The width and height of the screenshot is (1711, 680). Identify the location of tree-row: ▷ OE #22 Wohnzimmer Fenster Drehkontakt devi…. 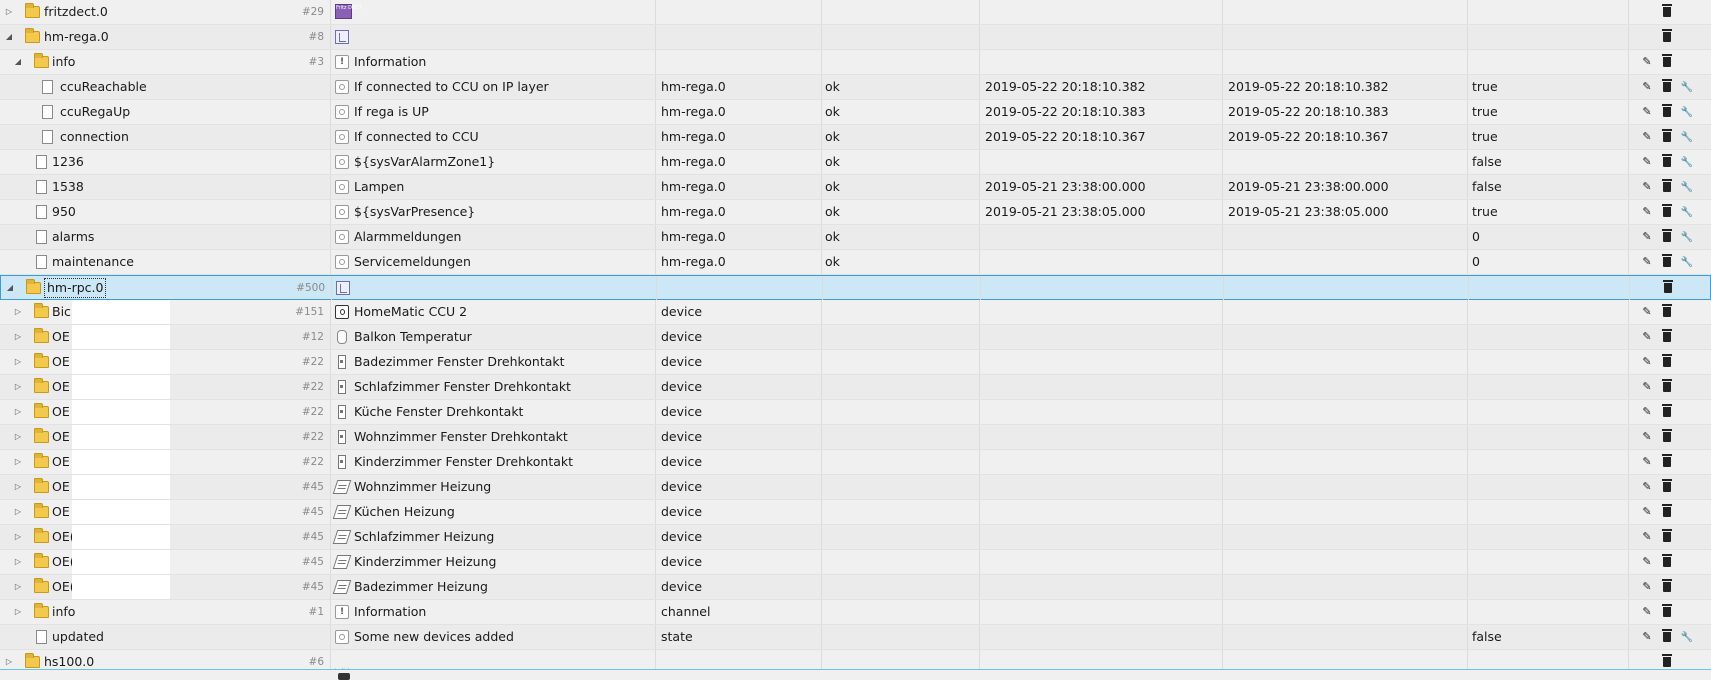
(855, 437).